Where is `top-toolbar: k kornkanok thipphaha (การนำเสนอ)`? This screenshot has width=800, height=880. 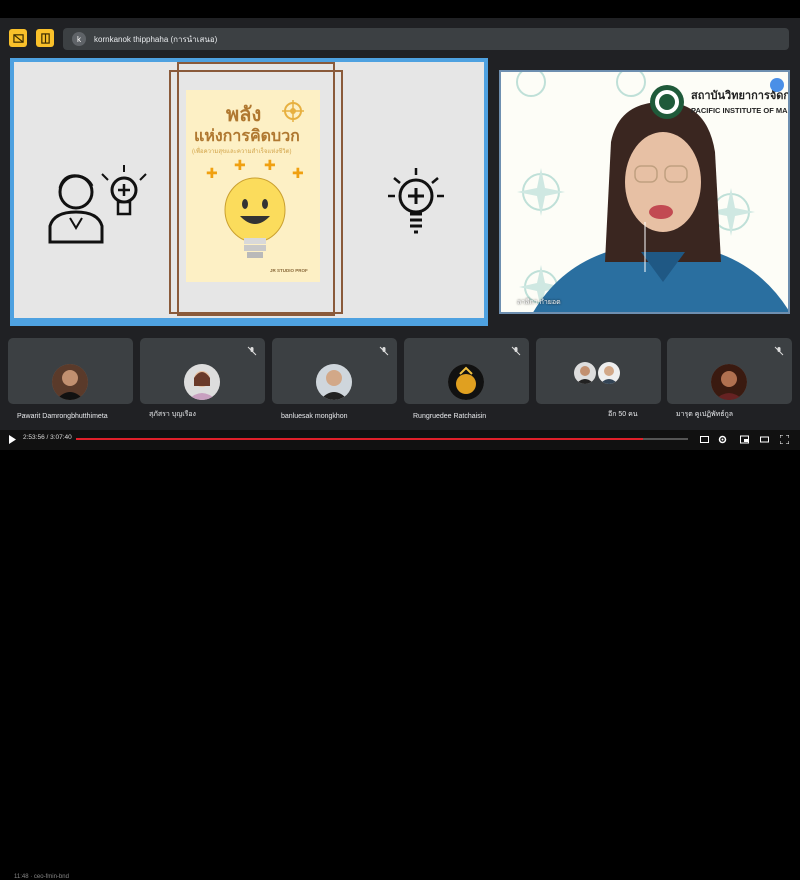
top-toolbar: k kornkanok thipphaha (การนำเสนอ) is located at coordinates (400, 39).